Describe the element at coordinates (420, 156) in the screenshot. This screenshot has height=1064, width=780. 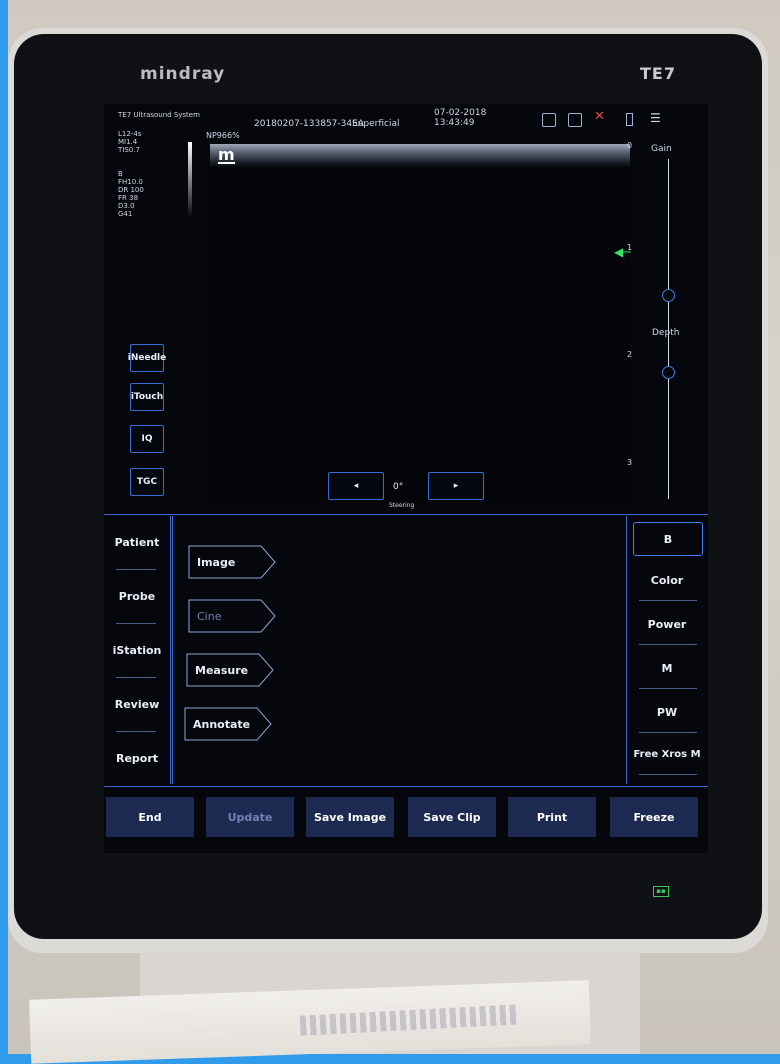
I see `tissue-band` at that location.